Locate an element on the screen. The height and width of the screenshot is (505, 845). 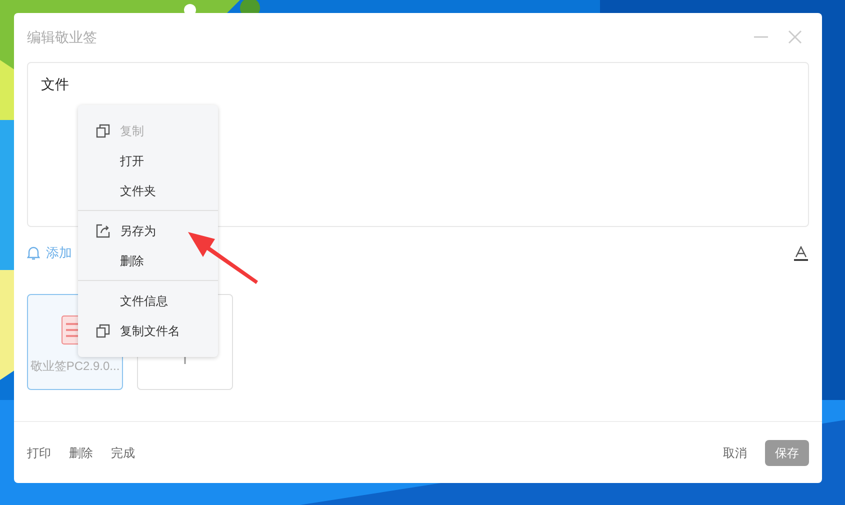
menu-item: 删除 is located at coordinates (148, 261).